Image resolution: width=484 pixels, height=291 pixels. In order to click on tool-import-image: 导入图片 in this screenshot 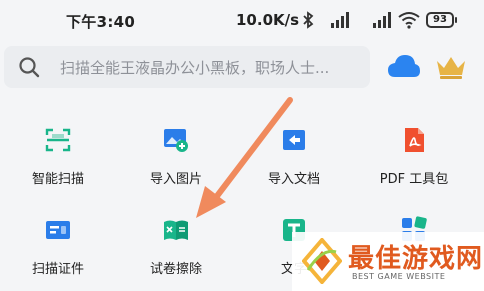, I will do `click(174, 158)`.